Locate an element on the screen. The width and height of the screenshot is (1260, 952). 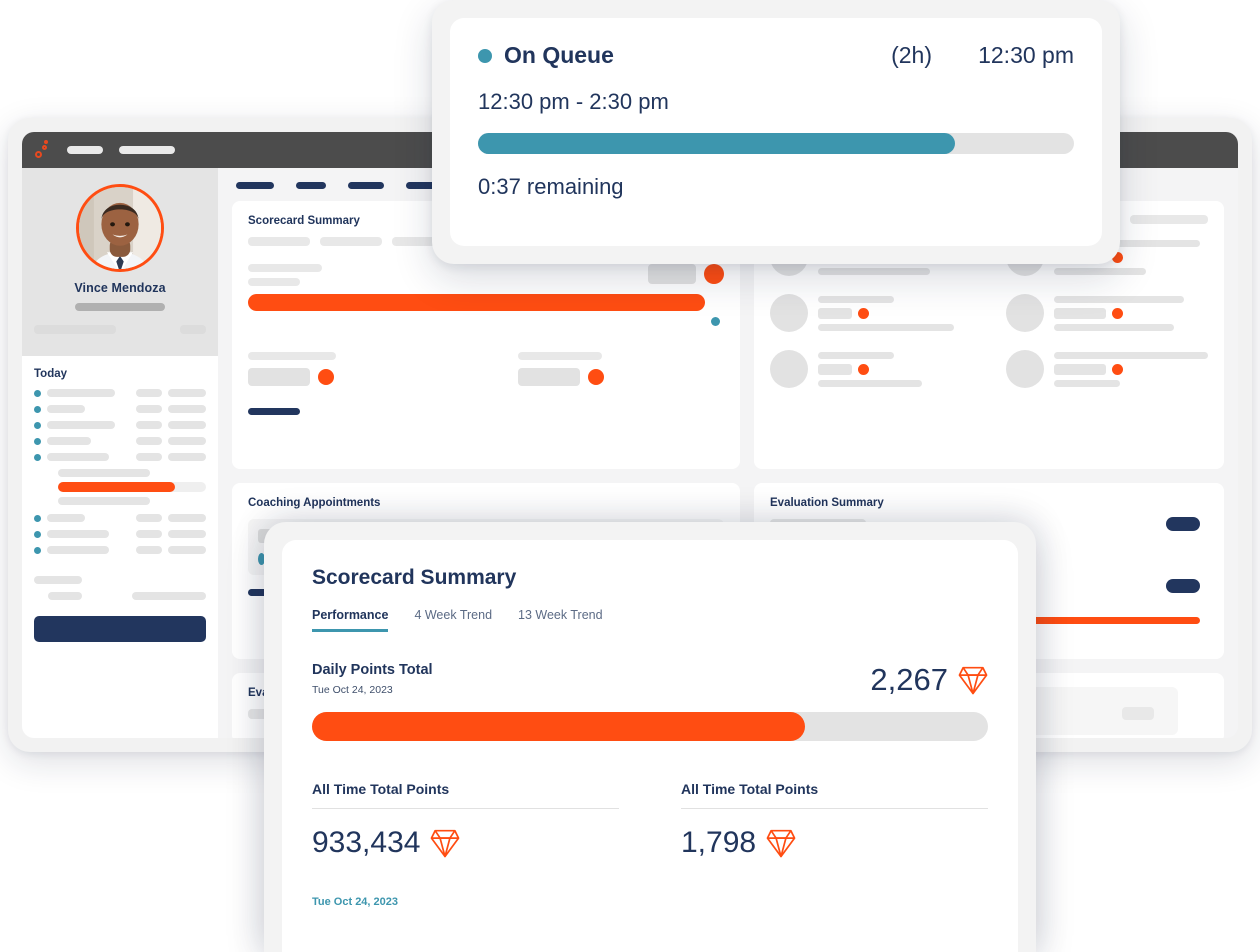
daily-points-value-group: 2,267 is located at coordinates (929, 680).